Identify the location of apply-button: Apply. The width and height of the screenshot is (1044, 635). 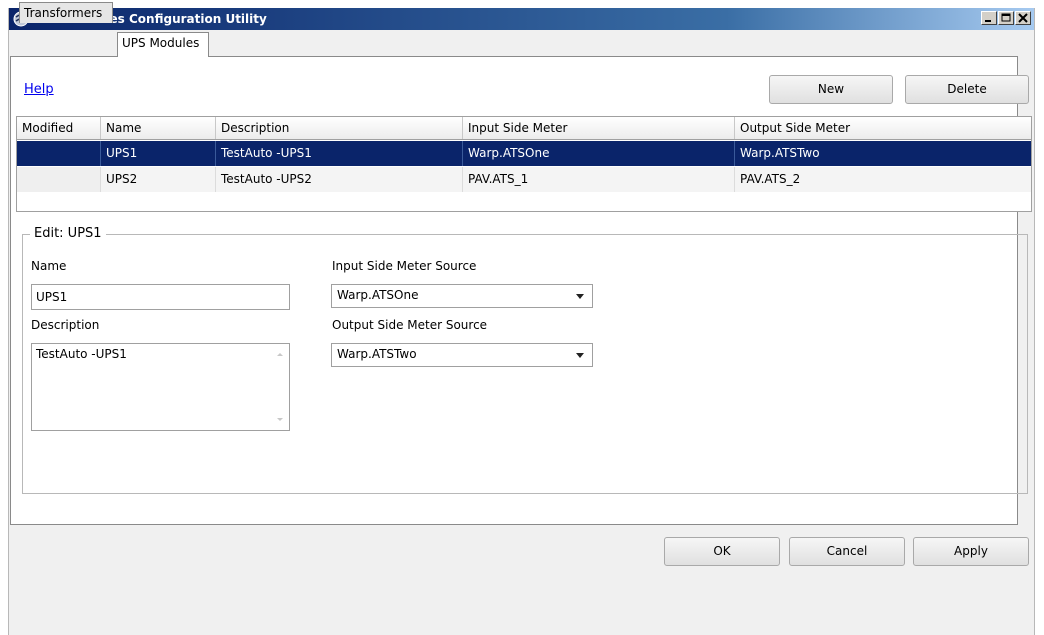
(971, 551).